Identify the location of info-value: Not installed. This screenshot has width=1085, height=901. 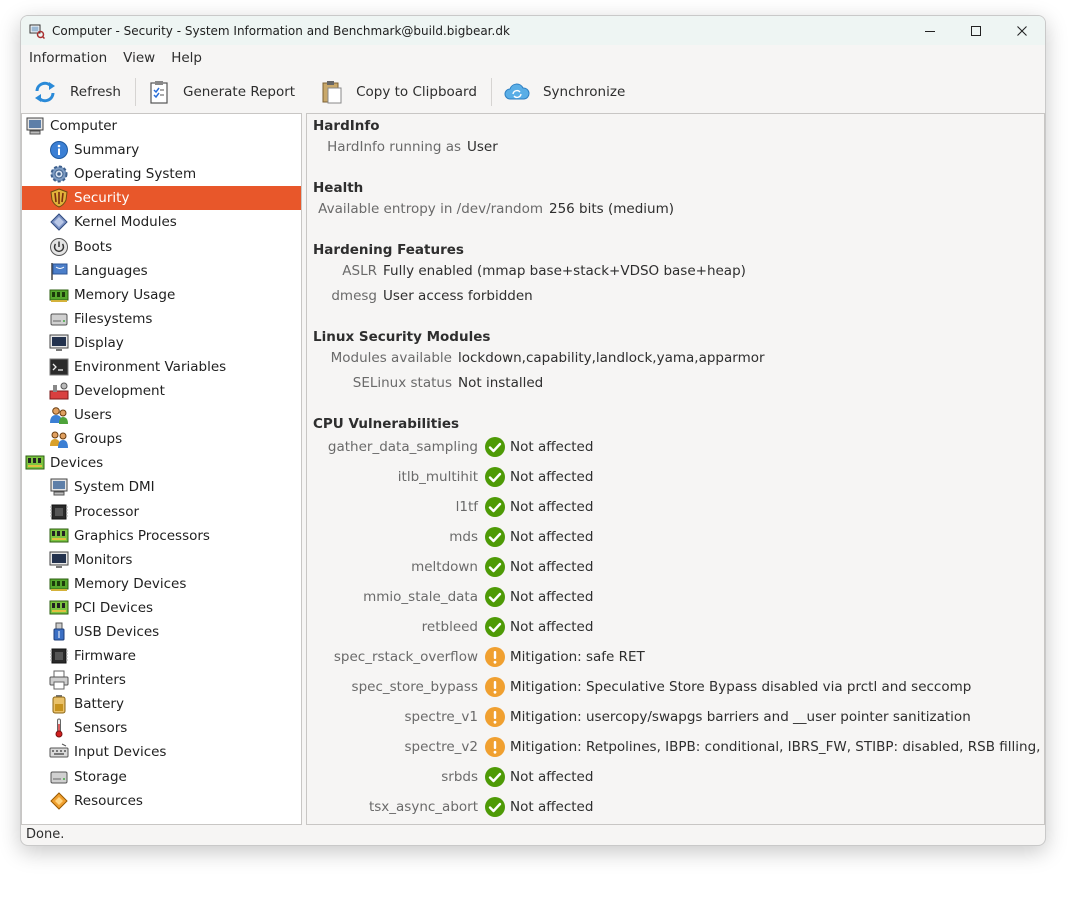
(501, 383).